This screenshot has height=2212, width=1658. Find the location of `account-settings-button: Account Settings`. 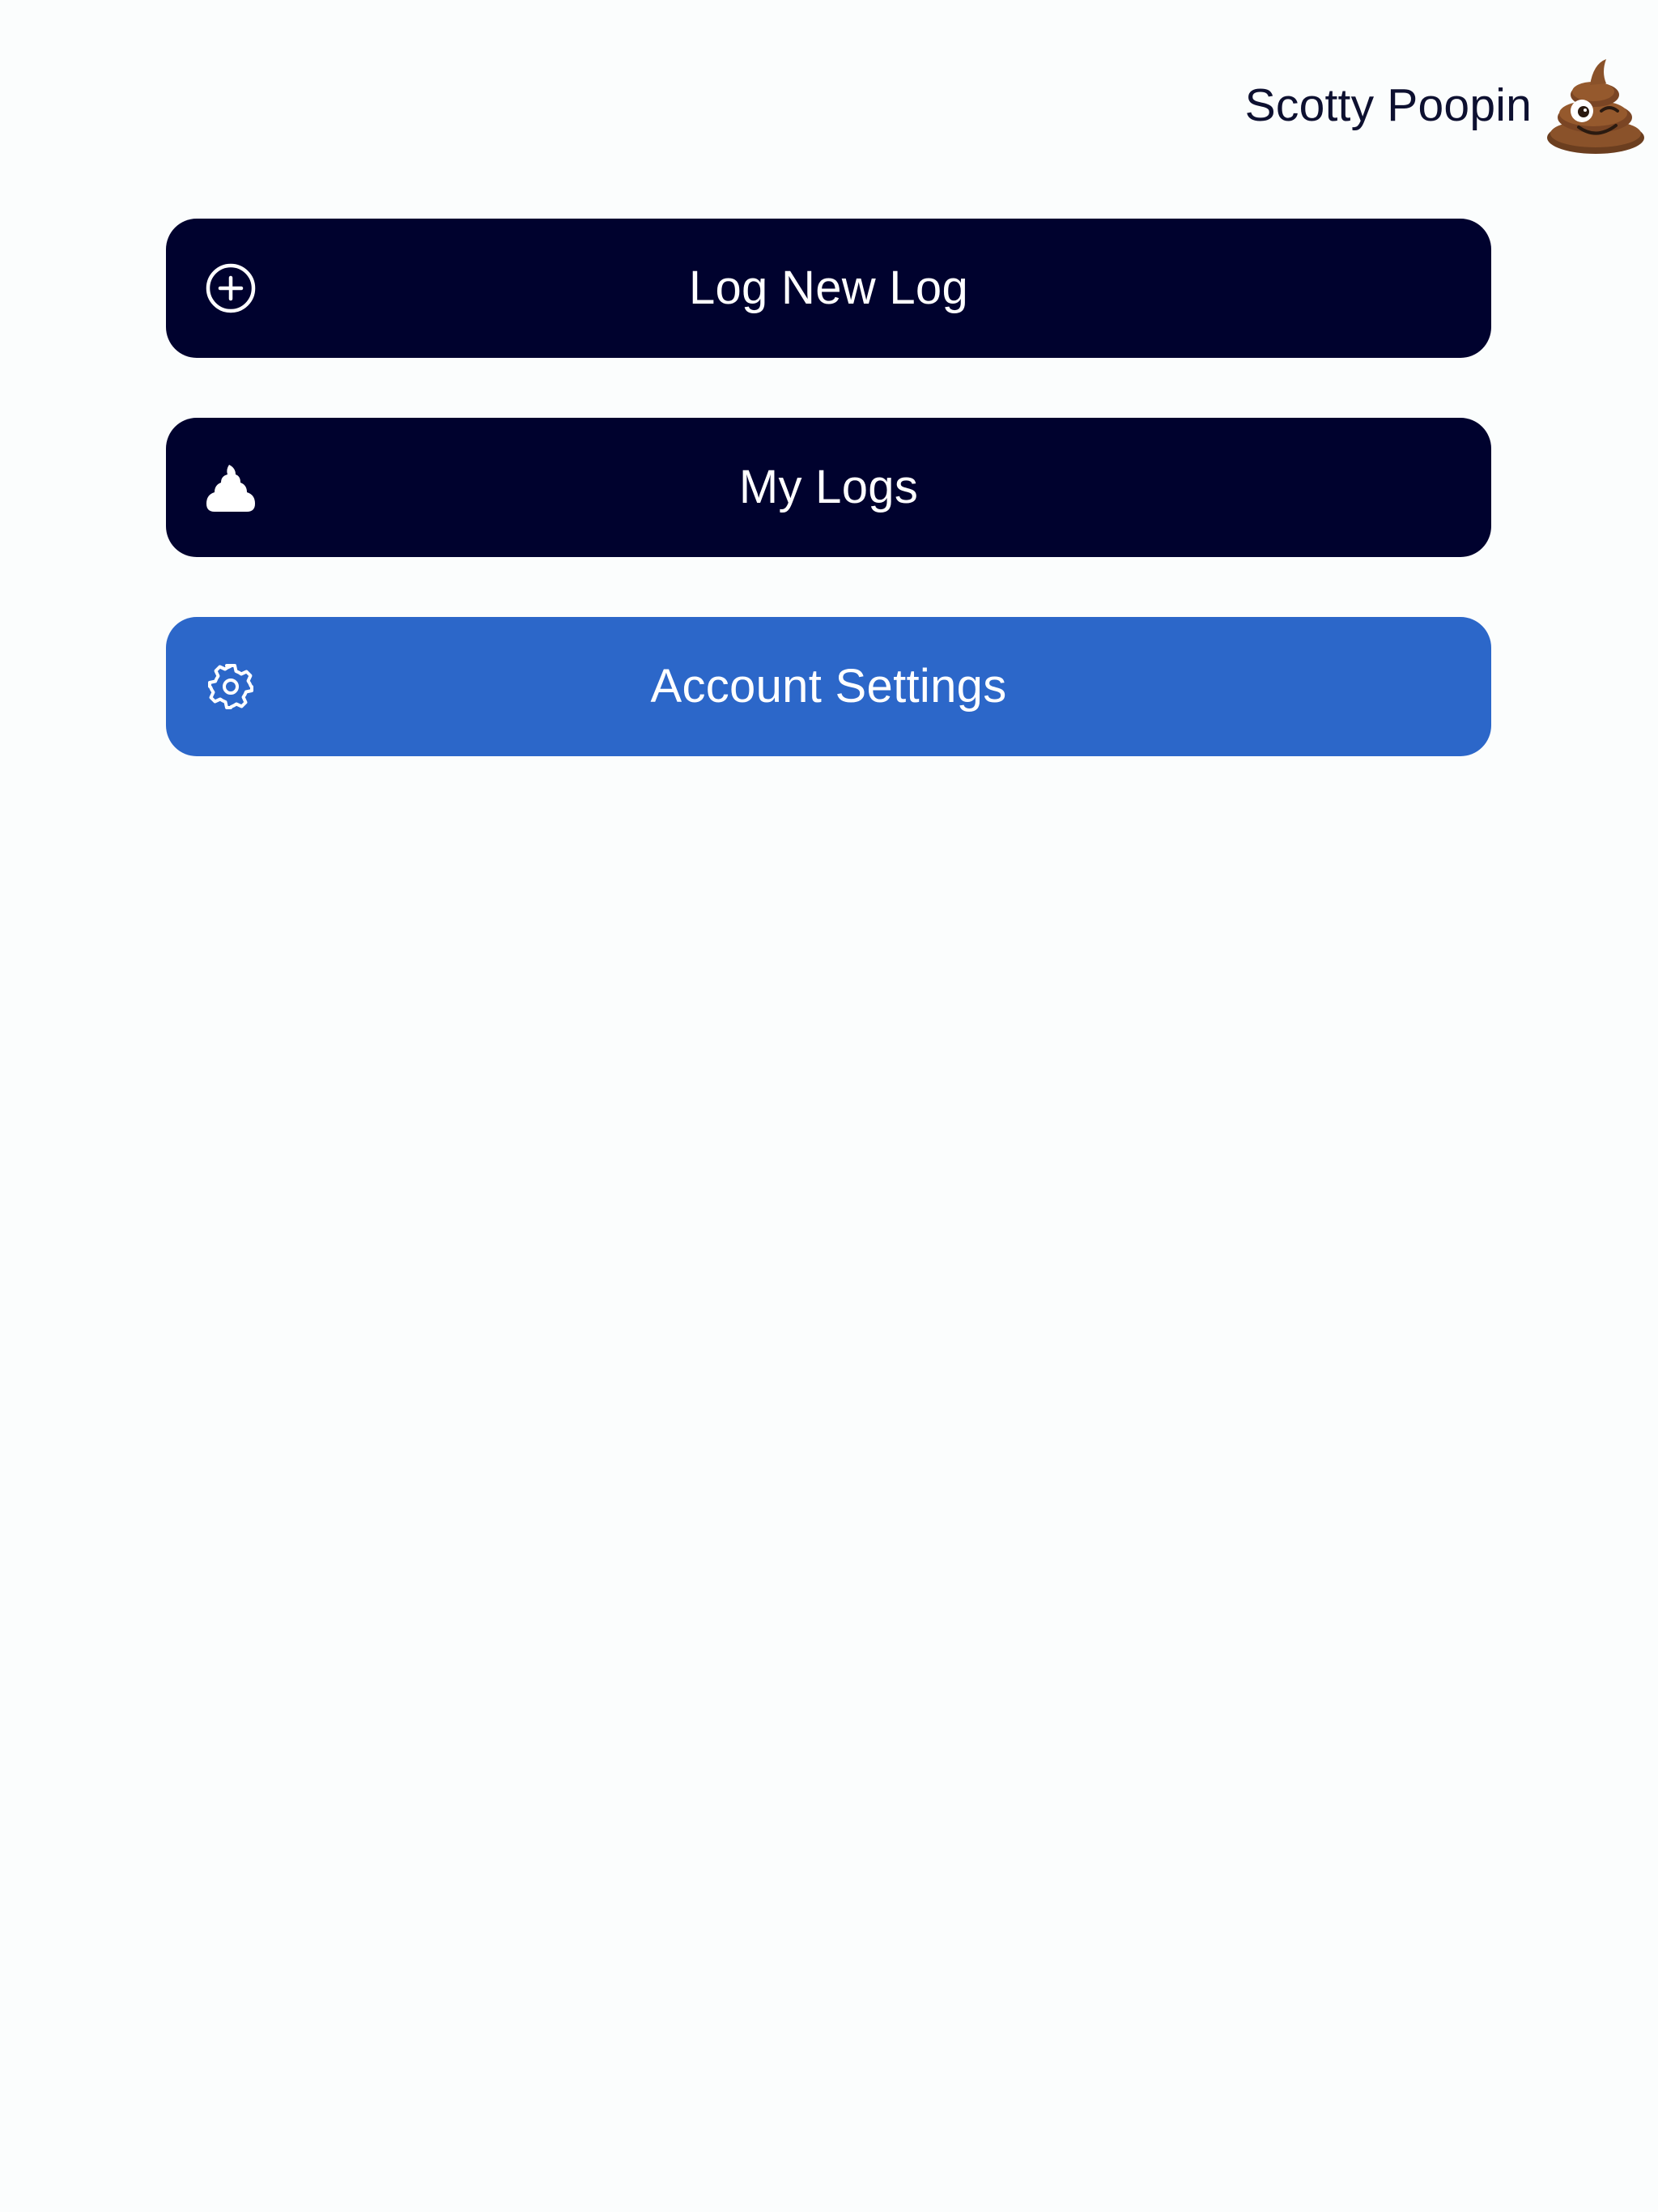

account-settings-button: Account Settings is located at coordinates (828, 686).